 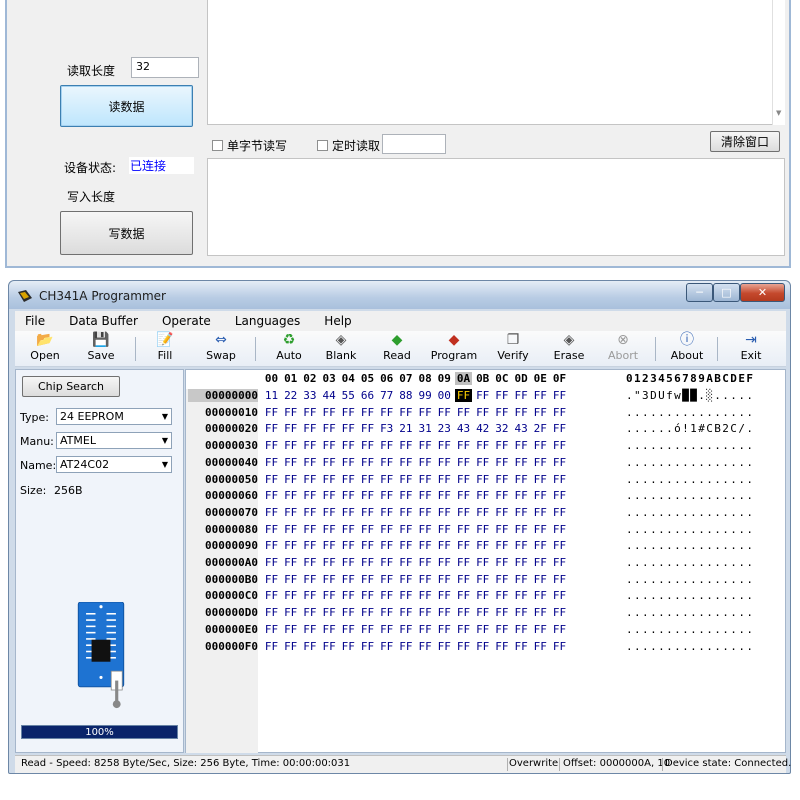 What do you see at coordinates (165, 416) in the screenshot?
I see `chevron-down-icon: ▼` at bounding box center [165, 416].